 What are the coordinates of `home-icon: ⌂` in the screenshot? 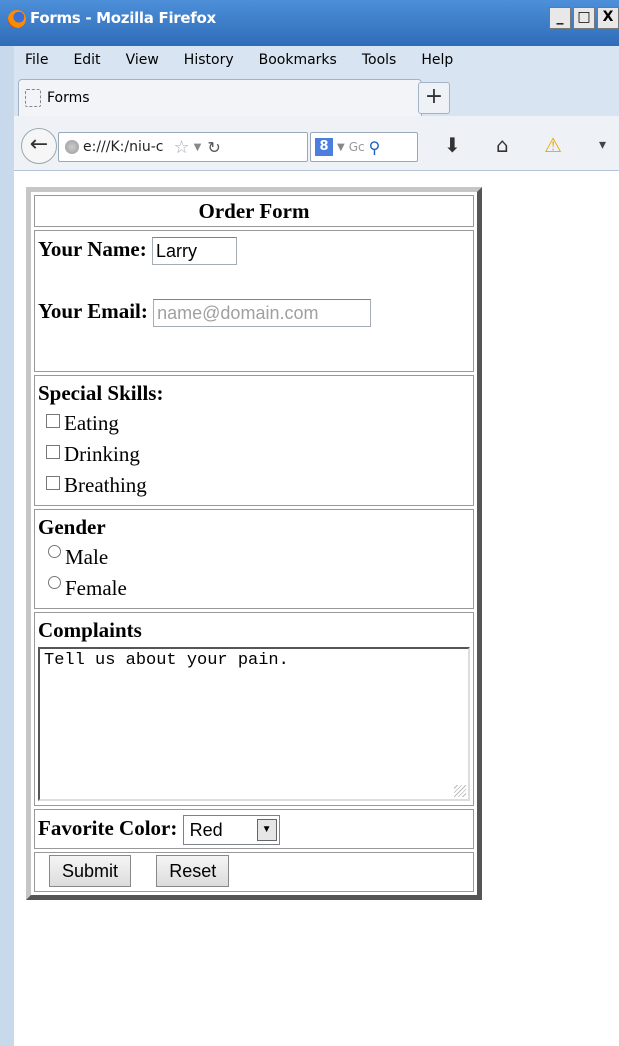 It's located at (502, 145).